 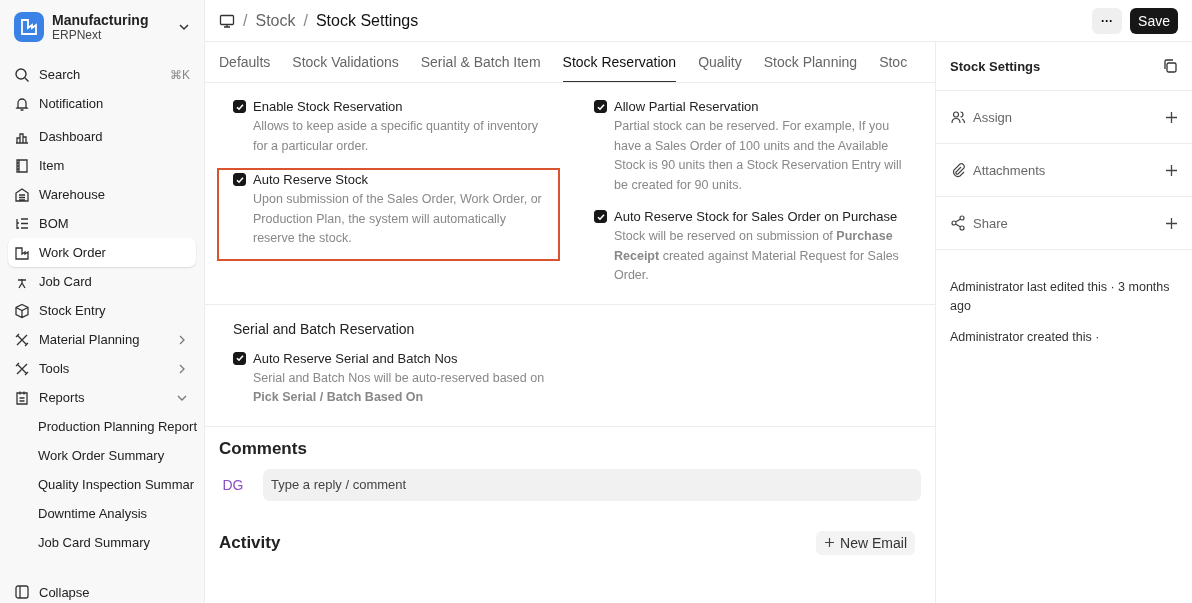 What do you see at coordinates (77, 35) in the screenshot?
I see `app-subtitle: ERPNext` at bounding box center [77, 35].